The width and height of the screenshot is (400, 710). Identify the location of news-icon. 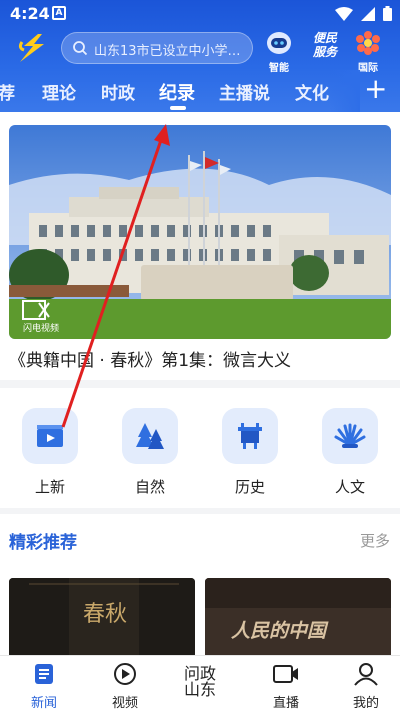
(44, 674).